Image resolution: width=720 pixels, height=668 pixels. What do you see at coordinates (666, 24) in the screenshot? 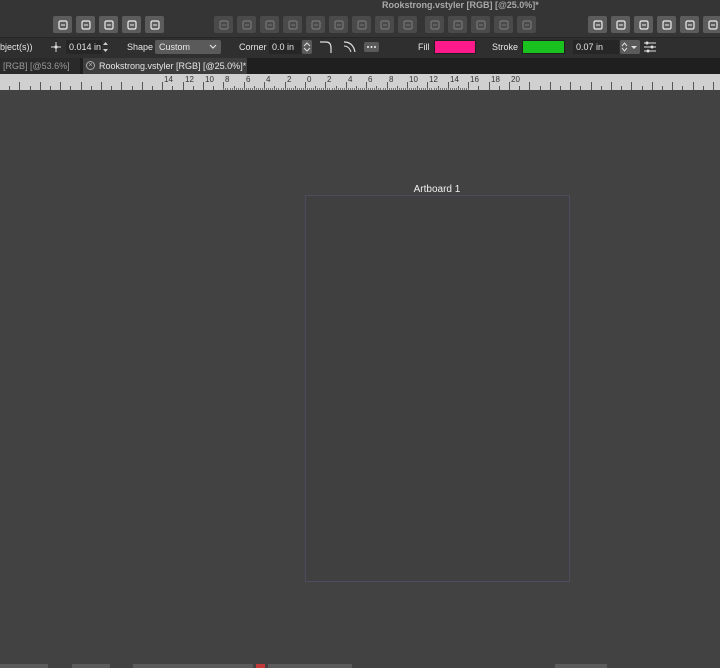
I see `front-icon` at bounding box center [666, 24].